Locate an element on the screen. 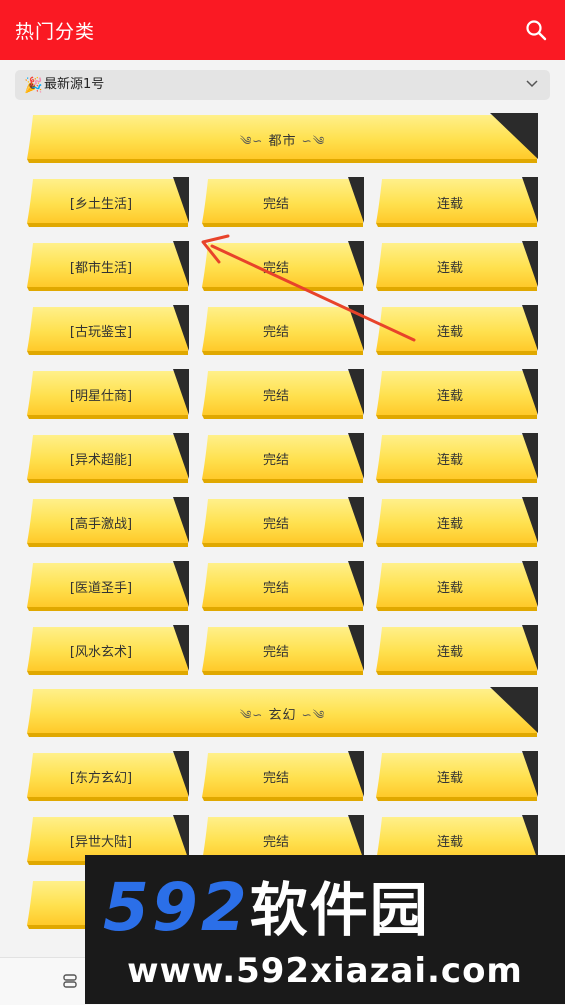 This screenshot has width=565, height=1005. category-tile: [明星仕商] is located at coordinates (108, 394).